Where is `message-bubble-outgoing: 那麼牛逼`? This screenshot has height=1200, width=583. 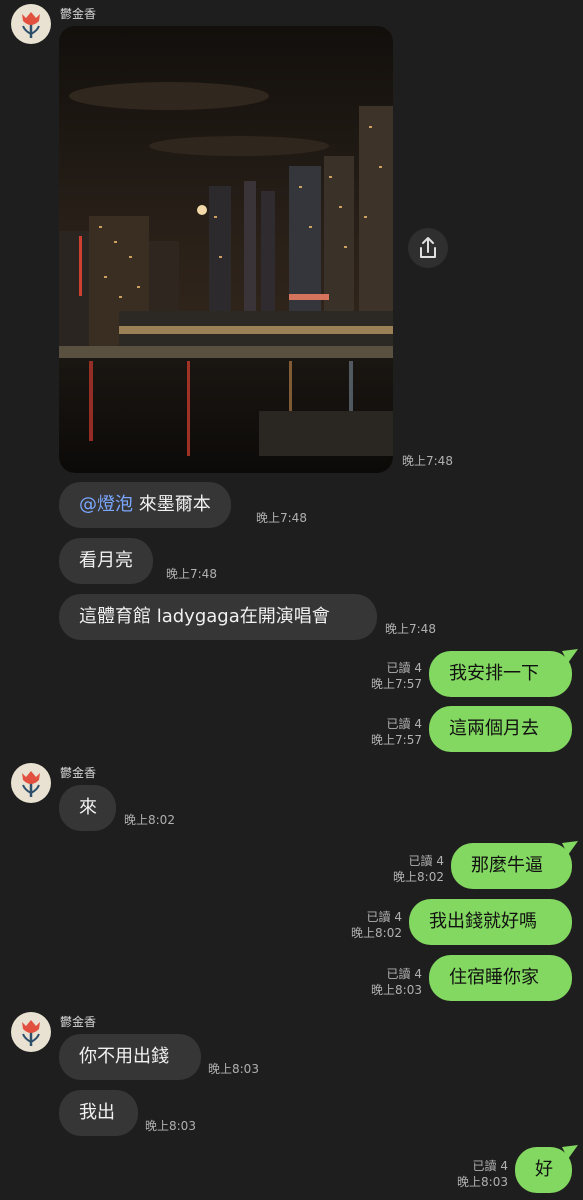 message-bubble-outgoing: 那麼牛逼 is located at coordinates (514, 865).